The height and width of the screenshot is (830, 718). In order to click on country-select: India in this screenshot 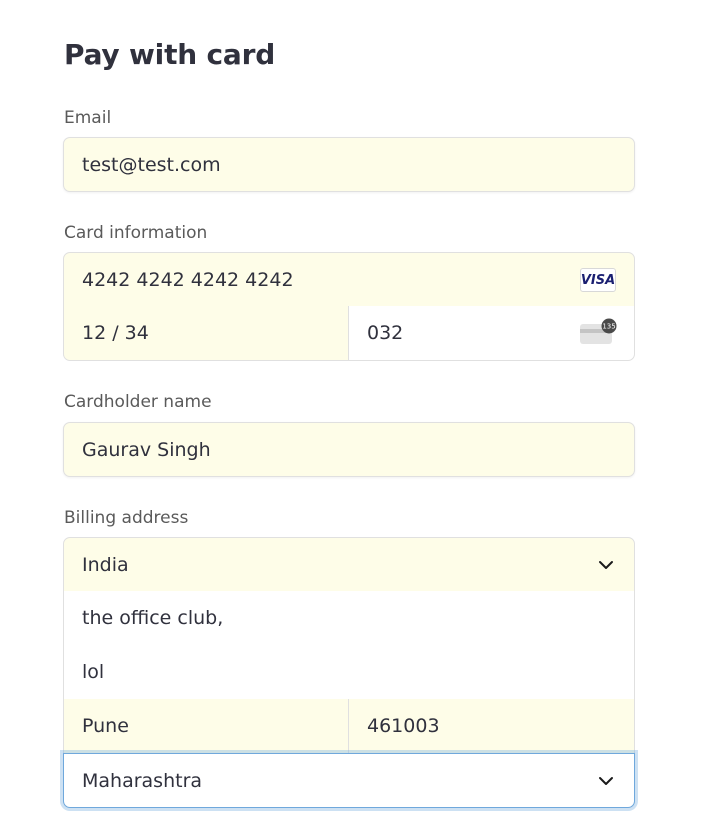, I will do `click(349, 564)`.